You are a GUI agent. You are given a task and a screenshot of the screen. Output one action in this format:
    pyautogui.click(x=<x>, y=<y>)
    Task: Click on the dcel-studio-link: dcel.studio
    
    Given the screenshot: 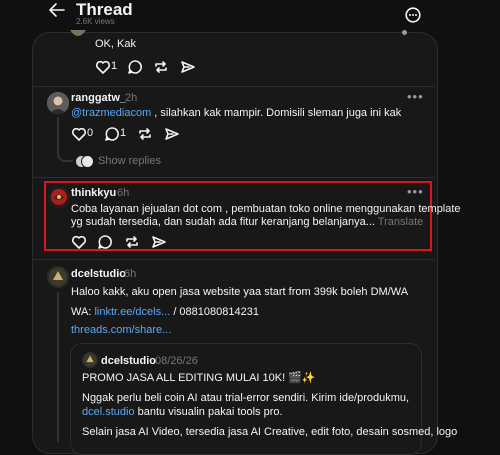 What is the action you would take?
    pyautogui.click(x=108, y=412)
    